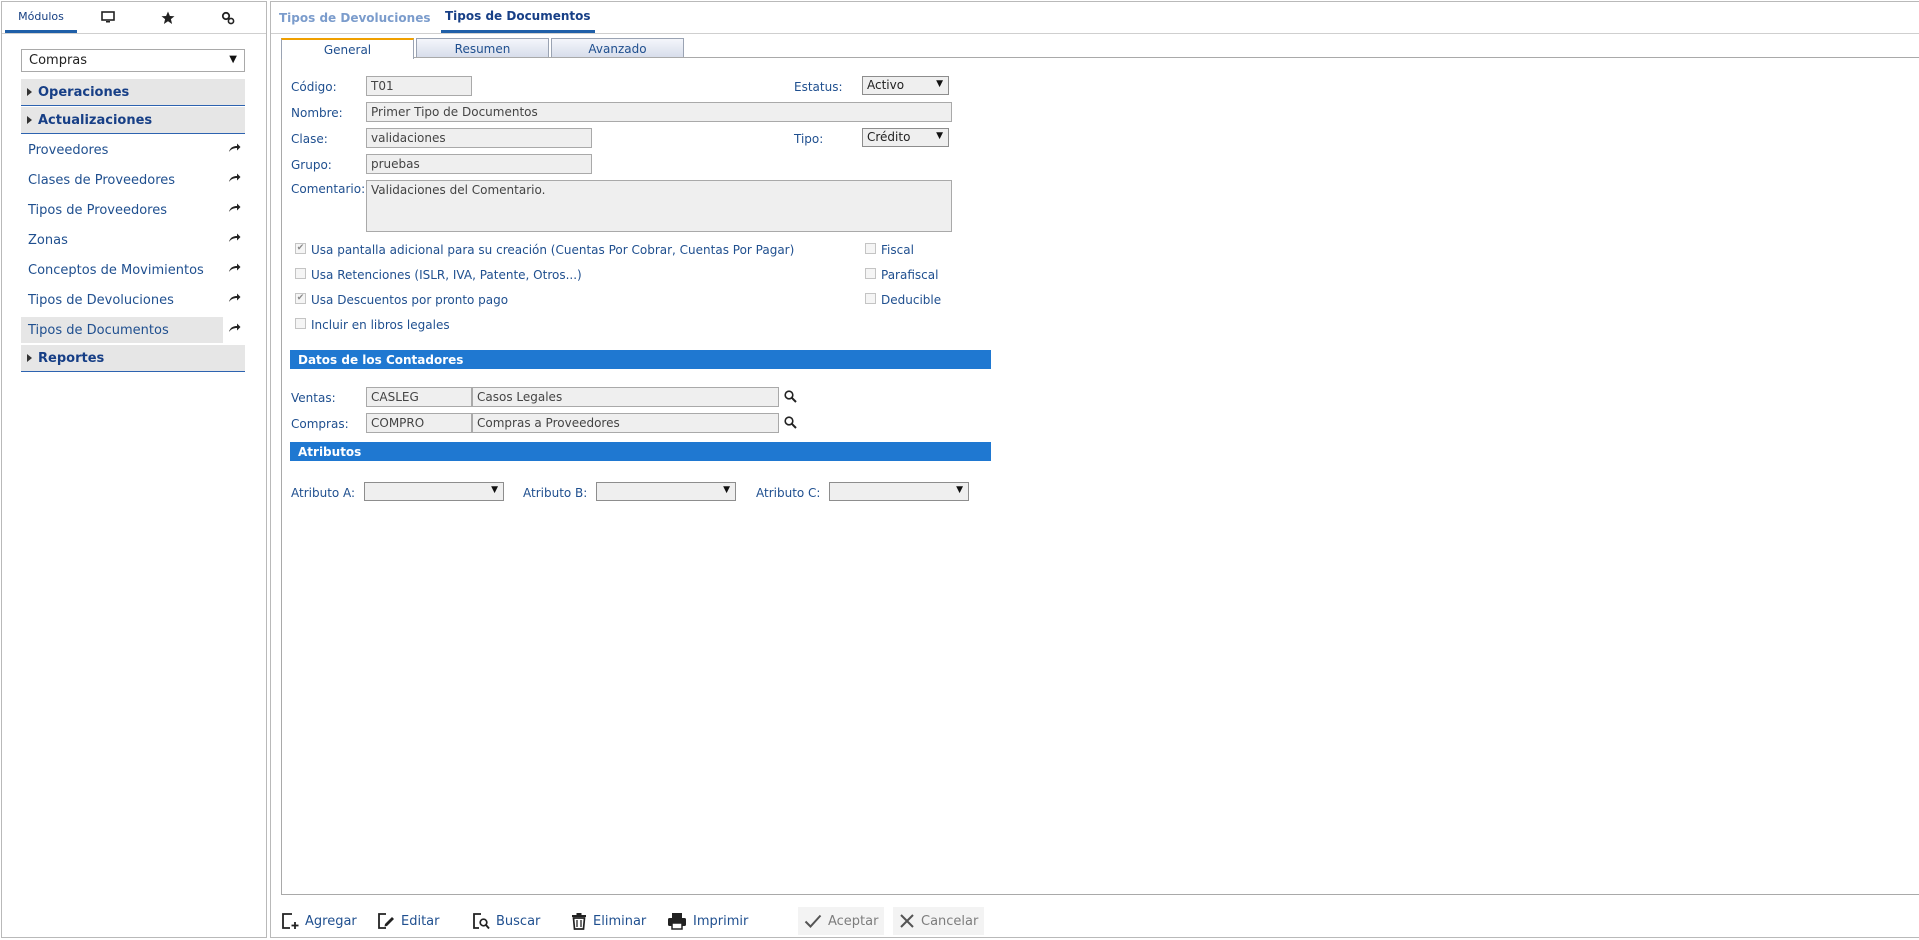  Describe the element at coordinates (133, 60) in the screenshot. I see `module-select: Compras ▼` at that location.